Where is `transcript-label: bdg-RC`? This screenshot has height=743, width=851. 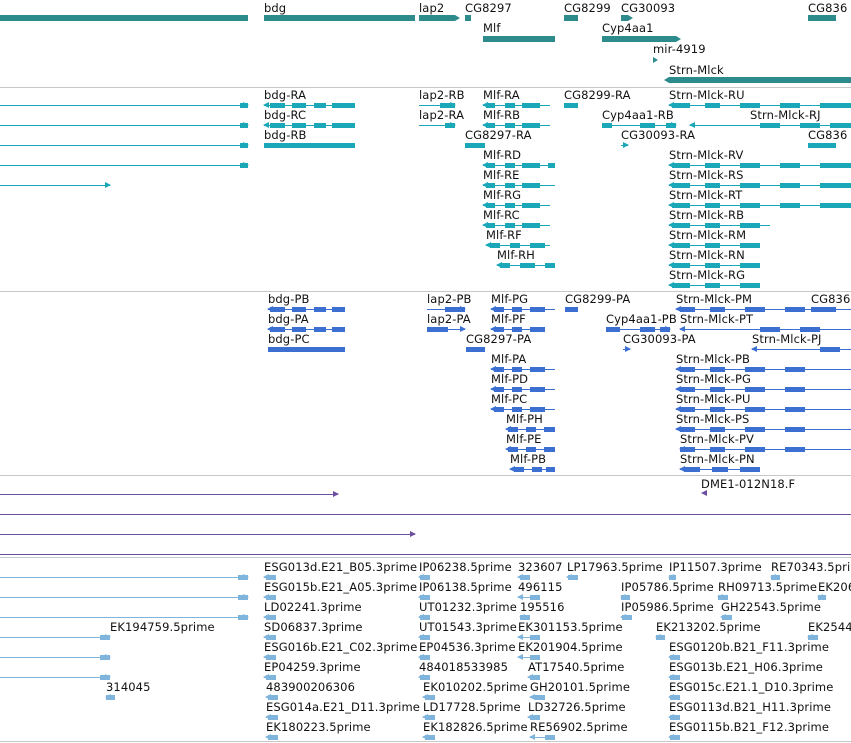 transcript-label: bdg-RC is located at coordinates (285, 115).